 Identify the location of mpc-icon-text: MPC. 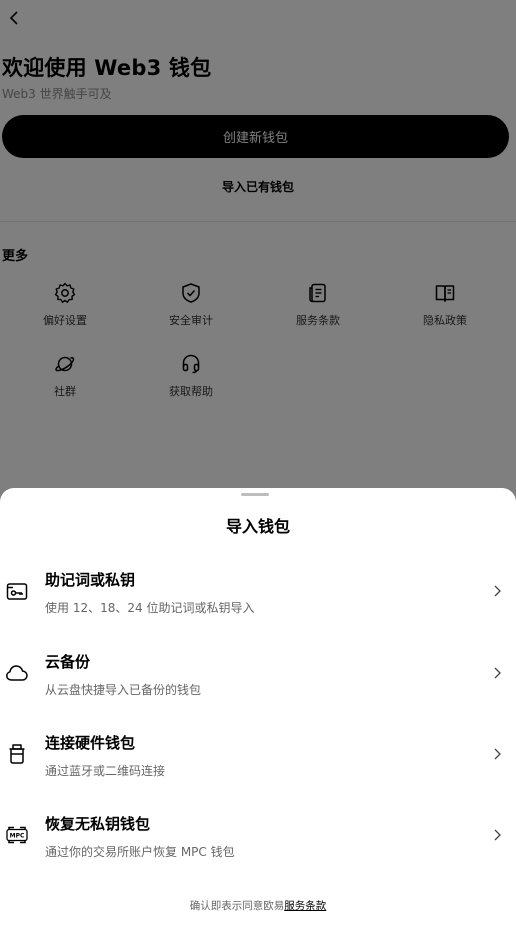
(17, 835).